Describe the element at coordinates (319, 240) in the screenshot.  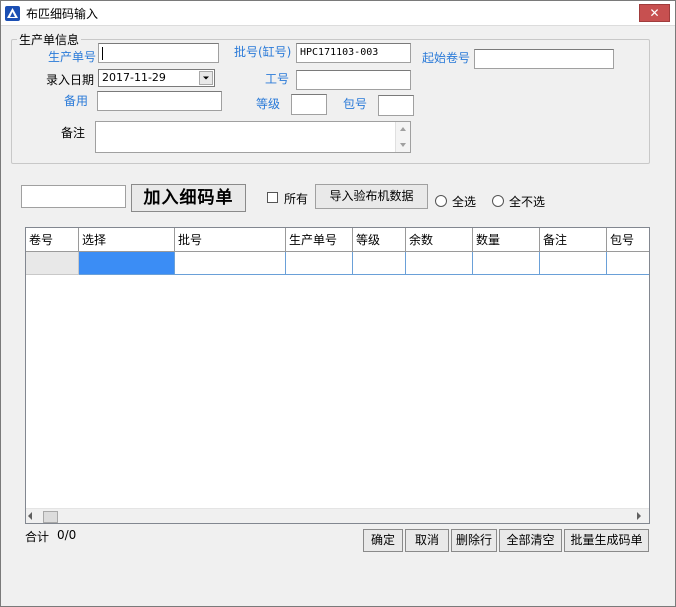
I see `column-header-production-order: 生产单号` at that location.